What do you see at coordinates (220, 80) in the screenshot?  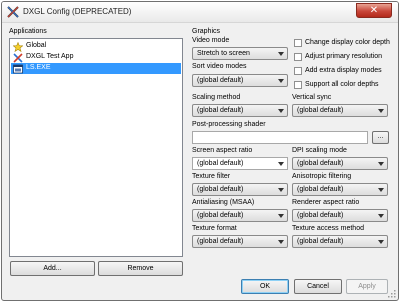 I see `sort-video-modes-value: (global default)` at bounding box center [220, 80].